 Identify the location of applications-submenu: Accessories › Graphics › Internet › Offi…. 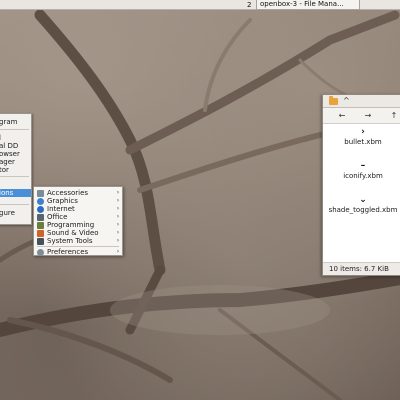
(78, 221).